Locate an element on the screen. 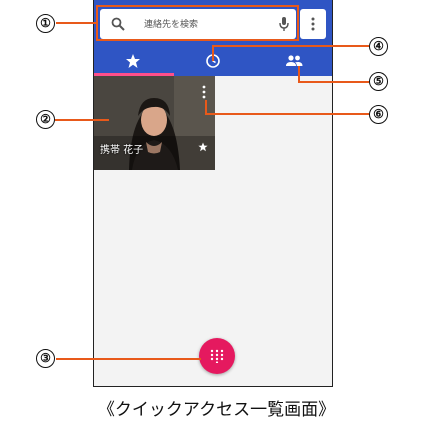  figure-caption: 《クイックアクセス一覧画面》 is located at coordinates (216, 410).